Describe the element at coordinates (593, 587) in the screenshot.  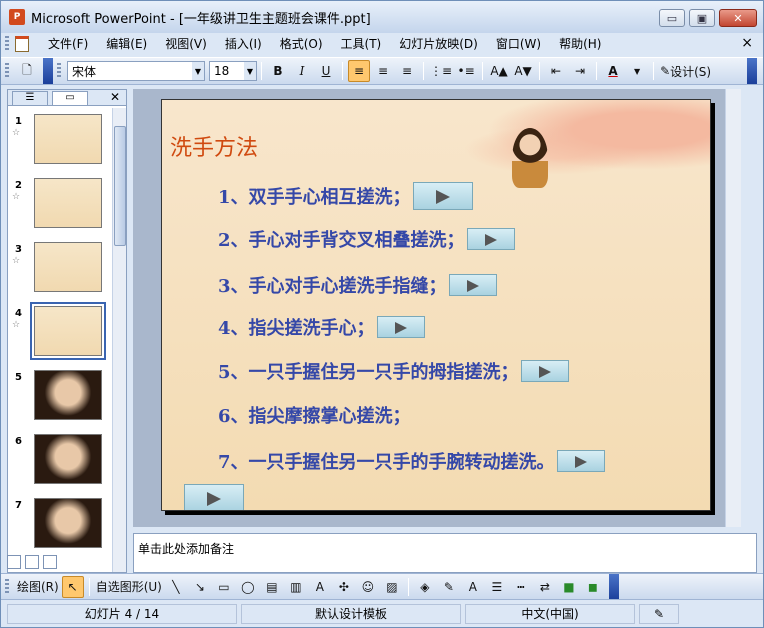
I see `3d-style-icon: ◼` at that location.